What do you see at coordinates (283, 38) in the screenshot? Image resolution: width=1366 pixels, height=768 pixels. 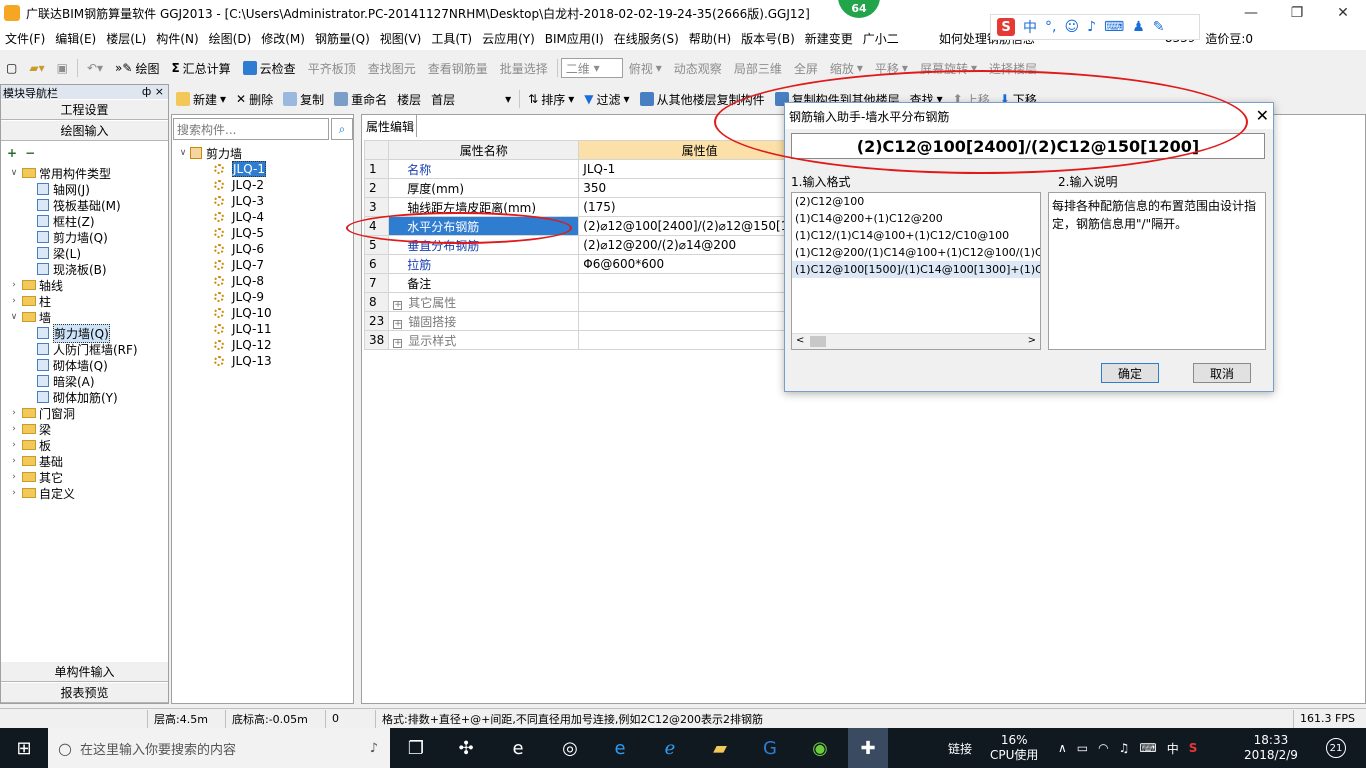 I see `menu-modify: 修改(M)` at bounding box center [283, 38].